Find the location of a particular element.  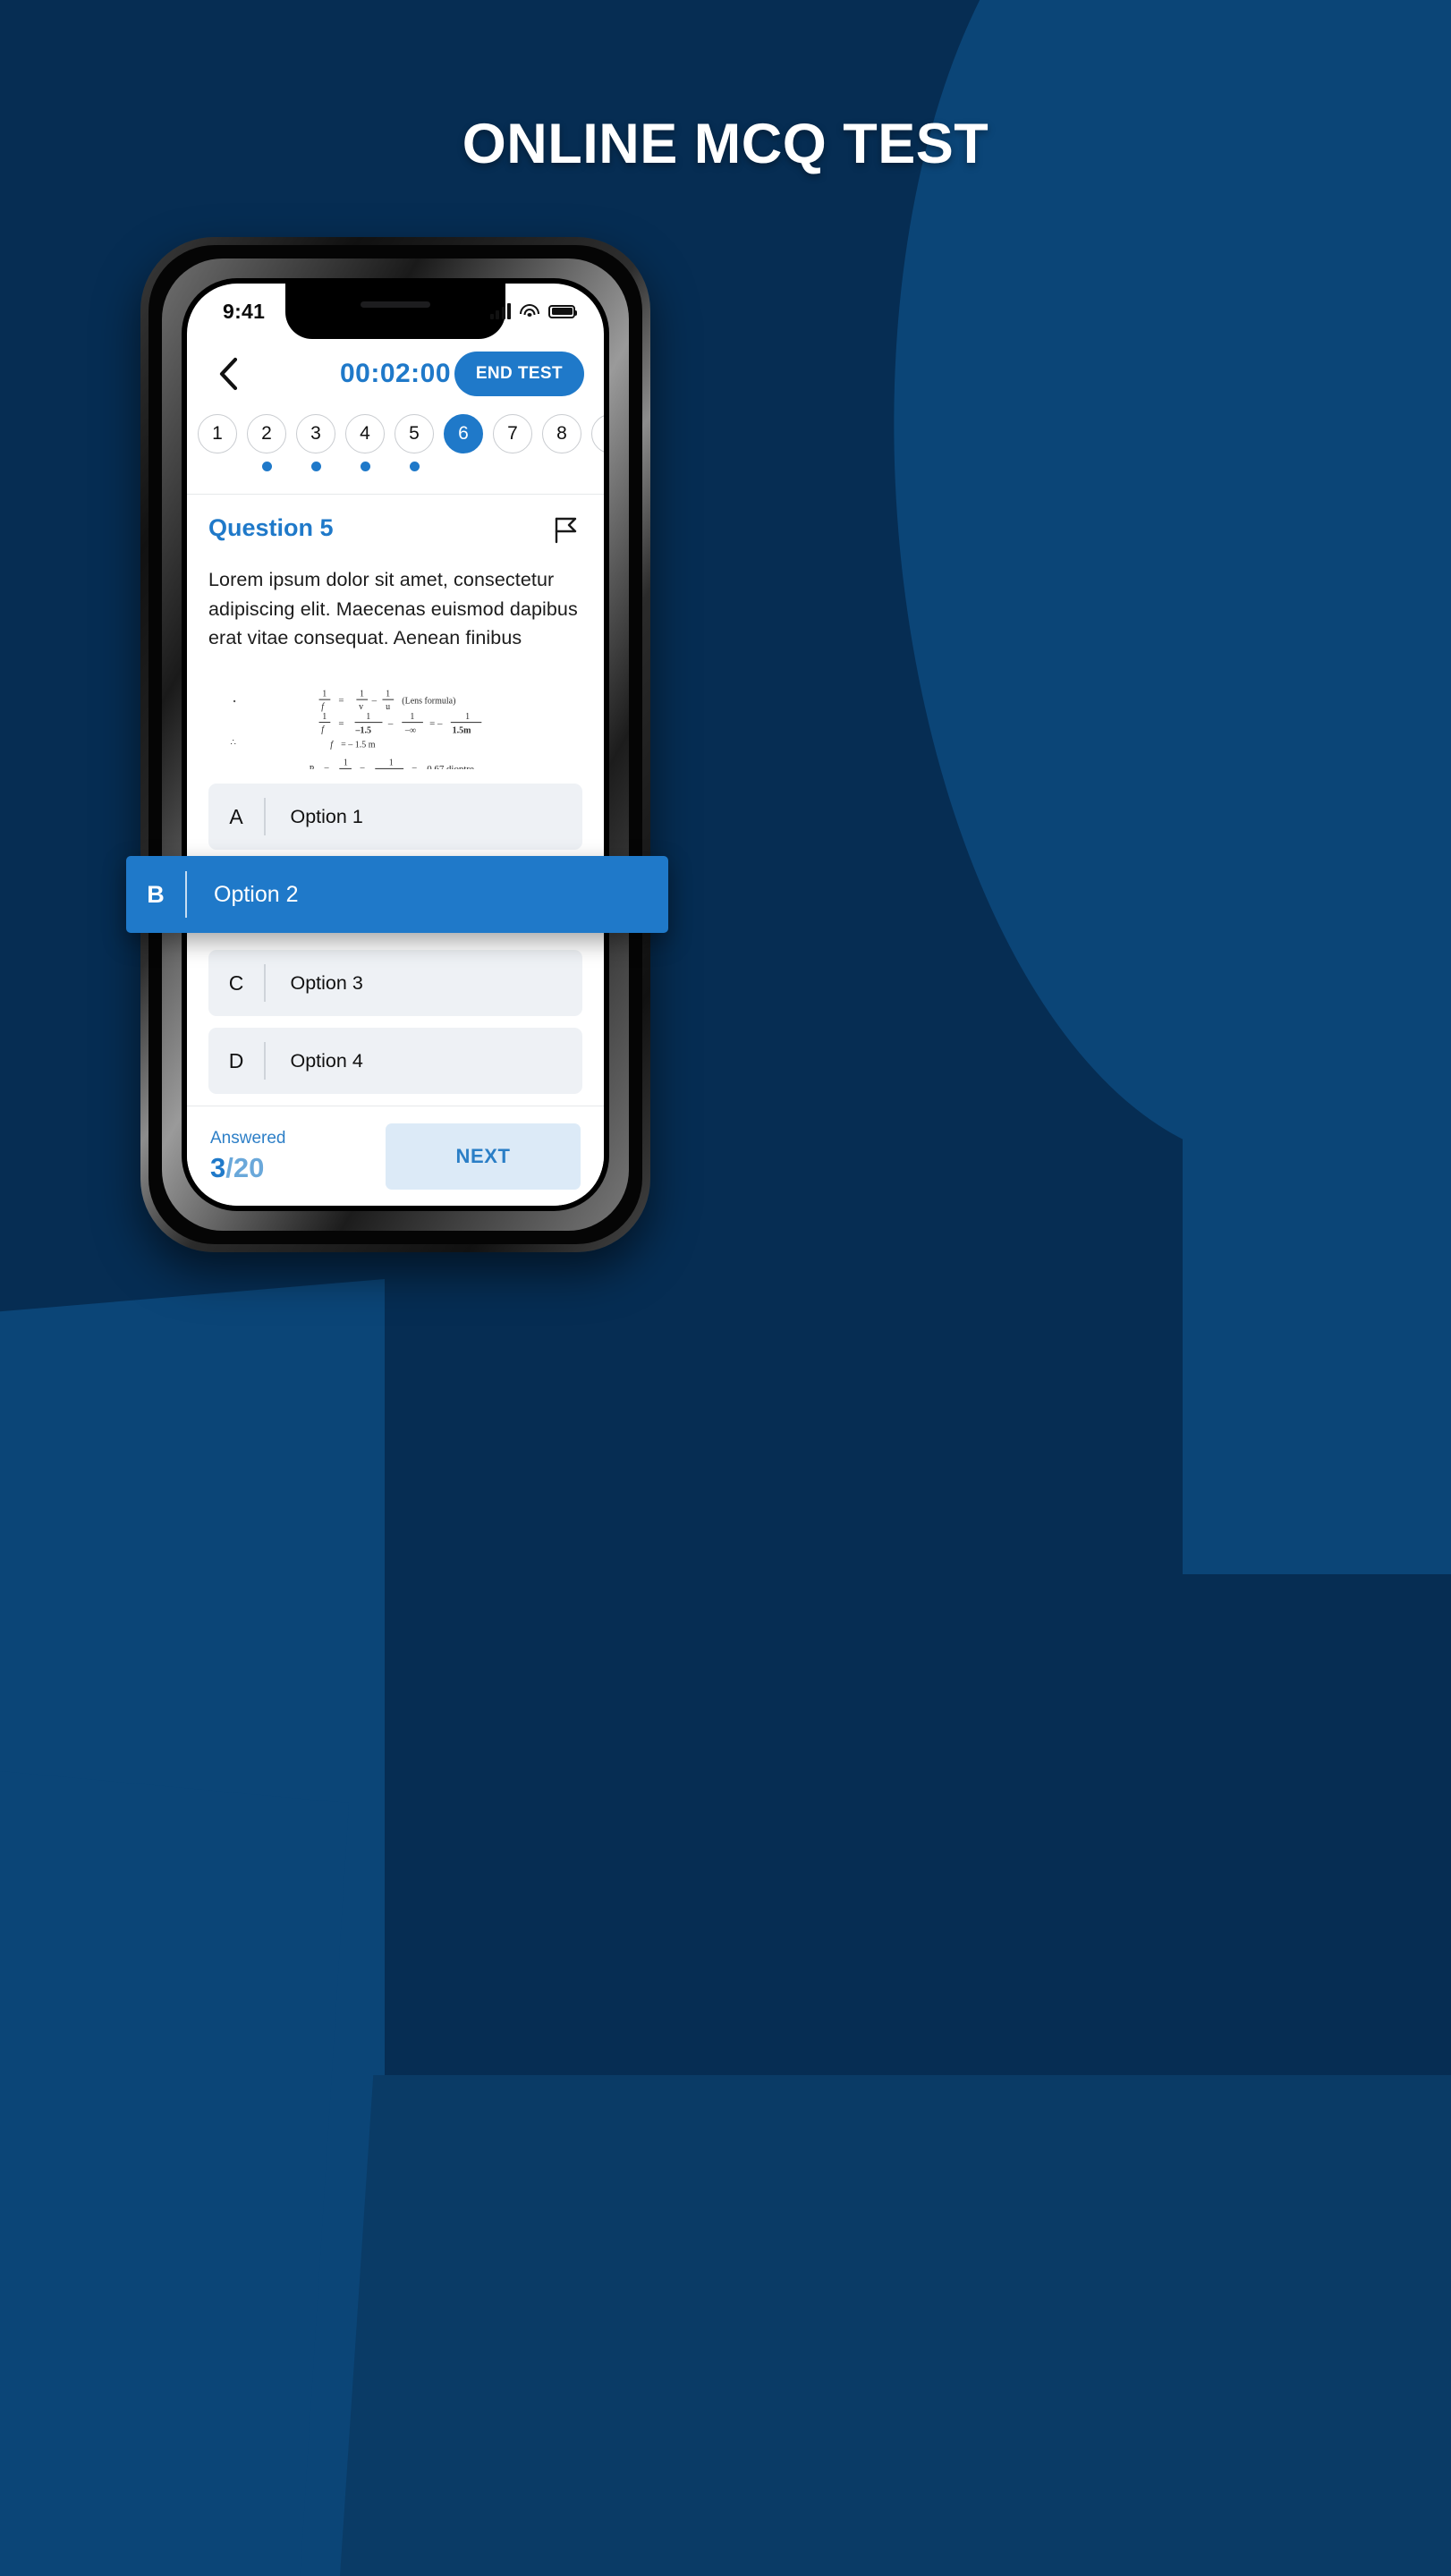

chevron-left-icon is located at coordinates (228, 374).